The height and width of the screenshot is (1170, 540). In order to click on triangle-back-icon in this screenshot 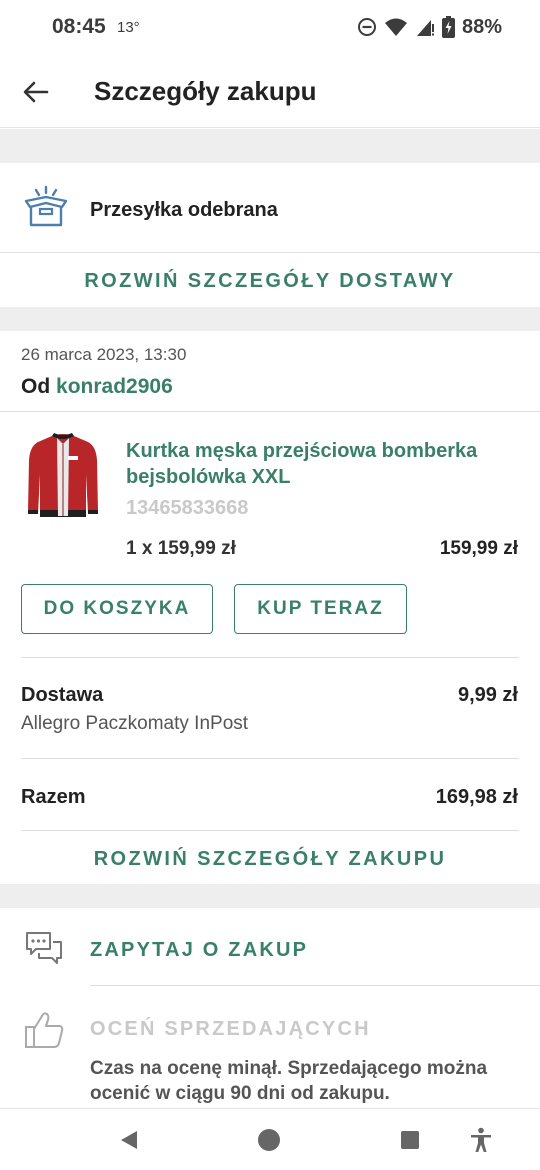, I will do `click(129, 1140)`.